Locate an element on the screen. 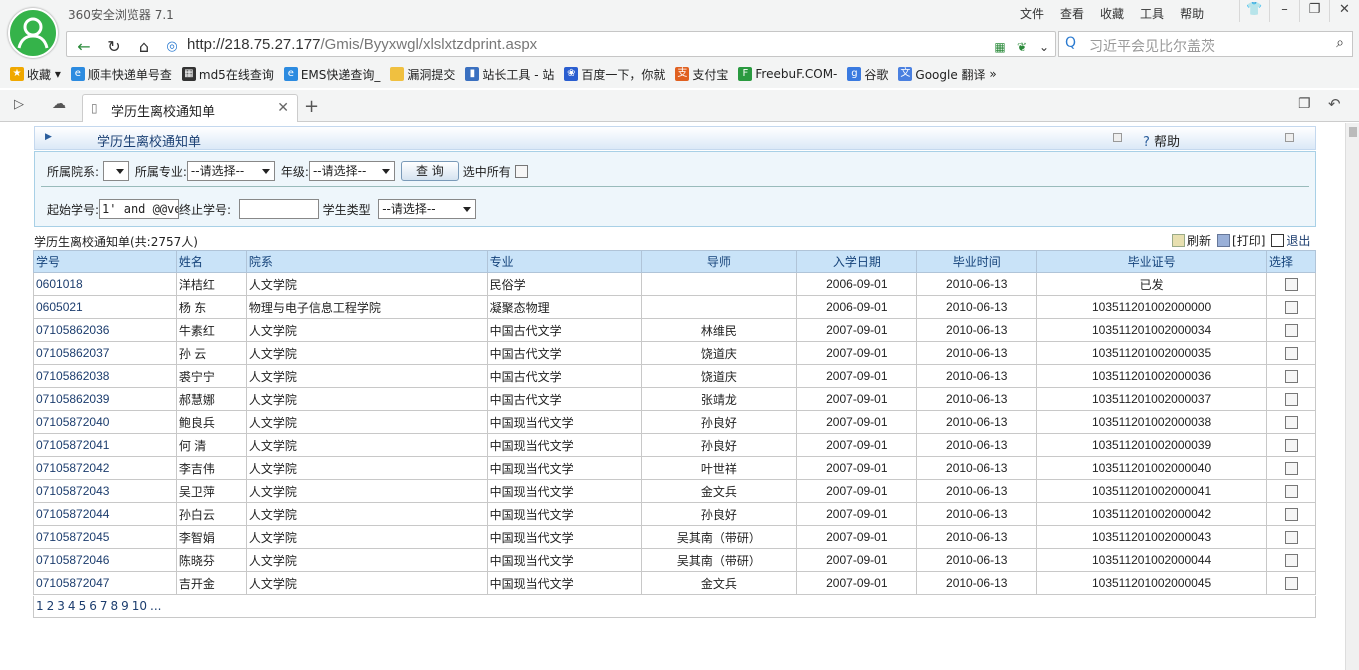  bookmark-google: g 谷歌 is located at coordinates (867, 74).